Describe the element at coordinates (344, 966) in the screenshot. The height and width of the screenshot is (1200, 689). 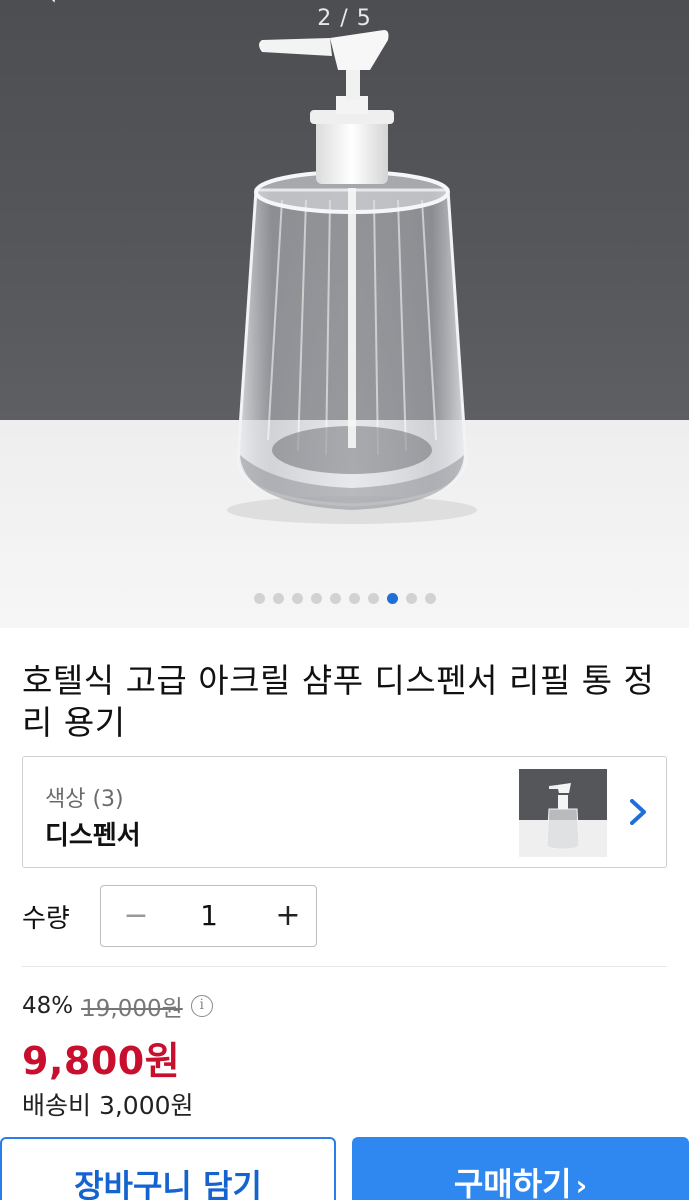
I see `section-divider` at that location.